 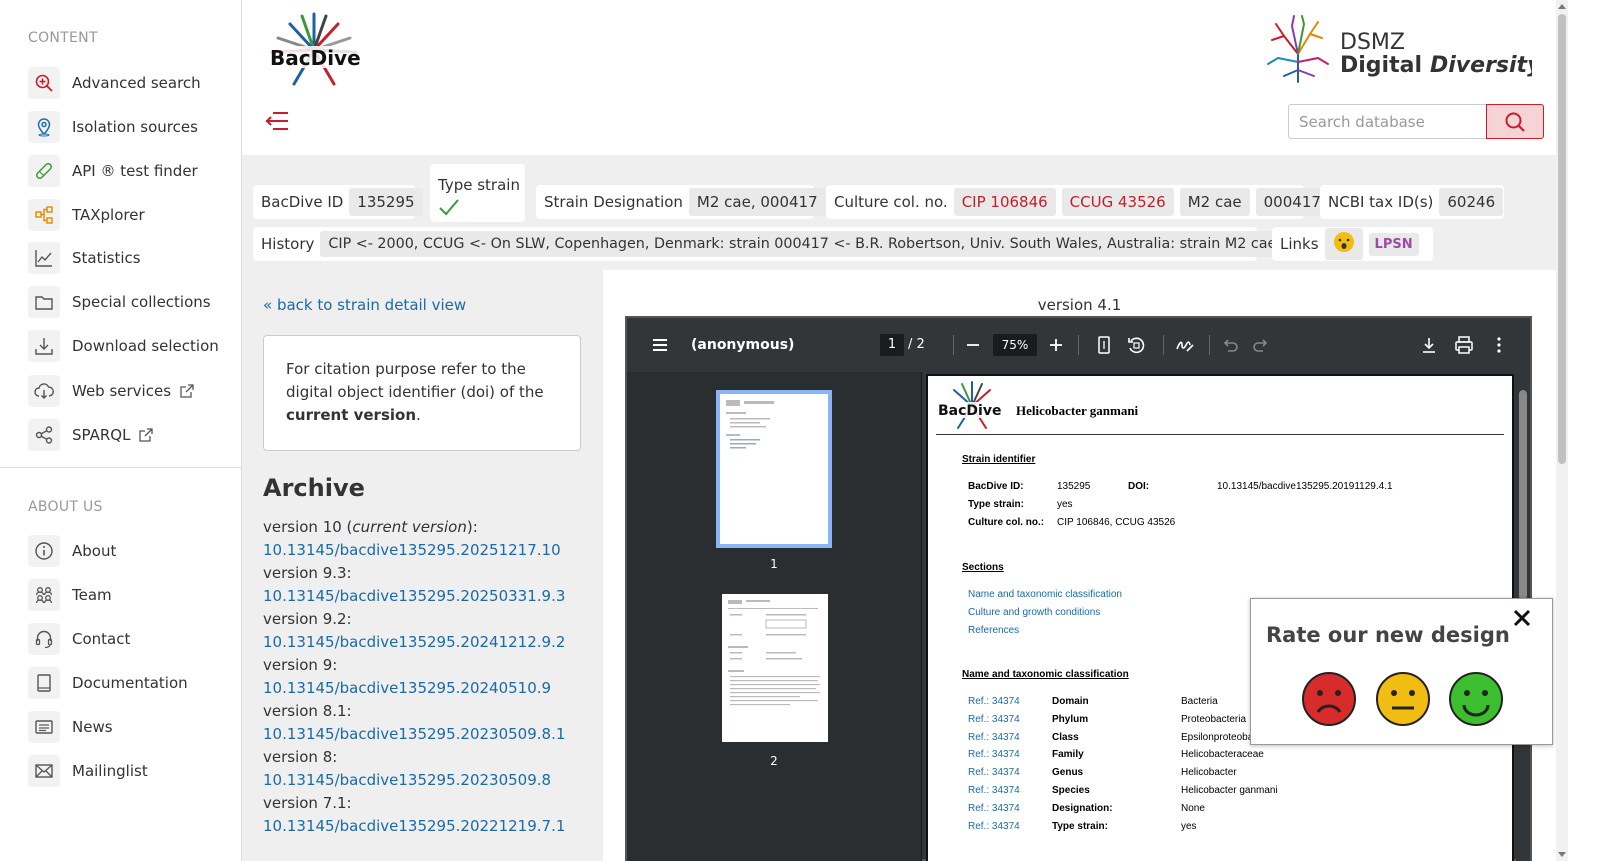 What do you see at coordinates (973, 345) in the screenshot?
I see `zoom-out-icon` at bounding box center [973, 345].